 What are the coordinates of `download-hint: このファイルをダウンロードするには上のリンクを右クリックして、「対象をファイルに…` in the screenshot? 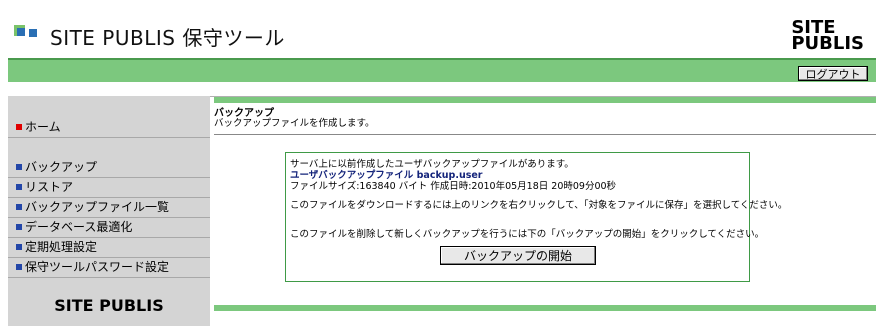 It's located at (539, 205).